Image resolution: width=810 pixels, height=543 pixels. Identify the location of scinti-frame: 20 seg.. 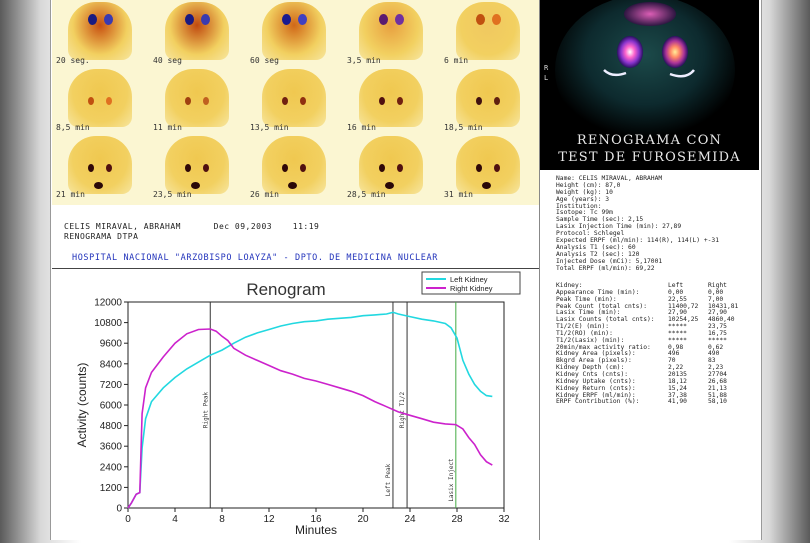
(100, 33).